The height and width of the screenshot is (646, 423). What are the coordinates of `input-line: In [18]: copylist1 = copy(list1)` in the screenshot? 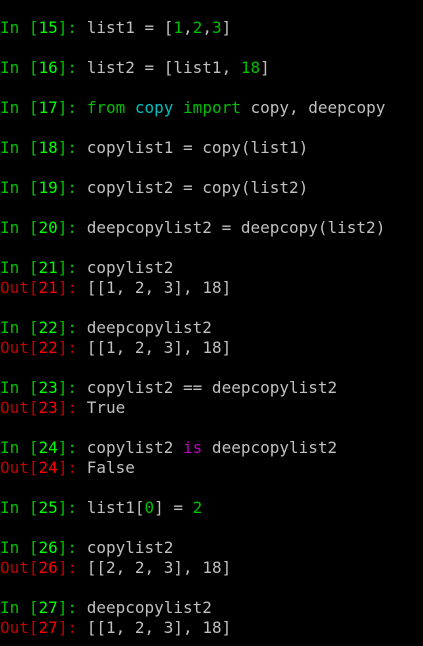 It's located at (154, 148).